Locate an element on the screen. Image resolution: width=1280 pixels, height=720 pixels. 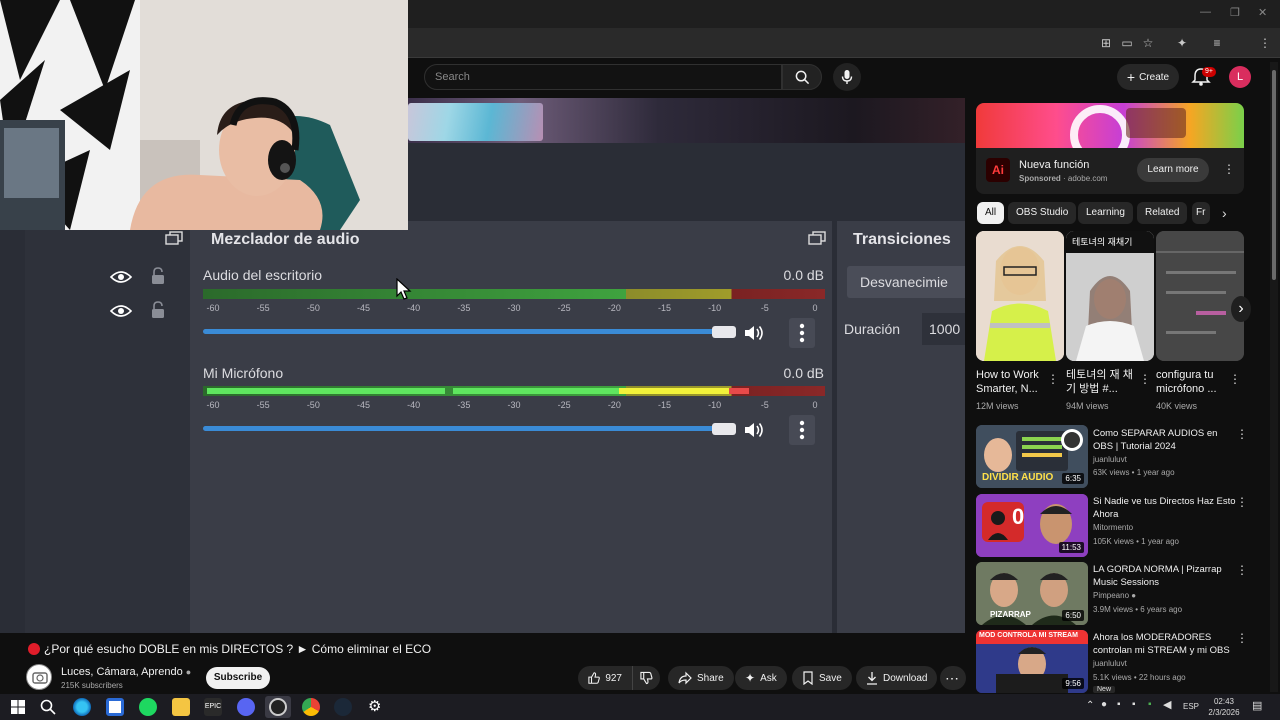
close-icon: ✕ is located at coordinates (1262, 12).